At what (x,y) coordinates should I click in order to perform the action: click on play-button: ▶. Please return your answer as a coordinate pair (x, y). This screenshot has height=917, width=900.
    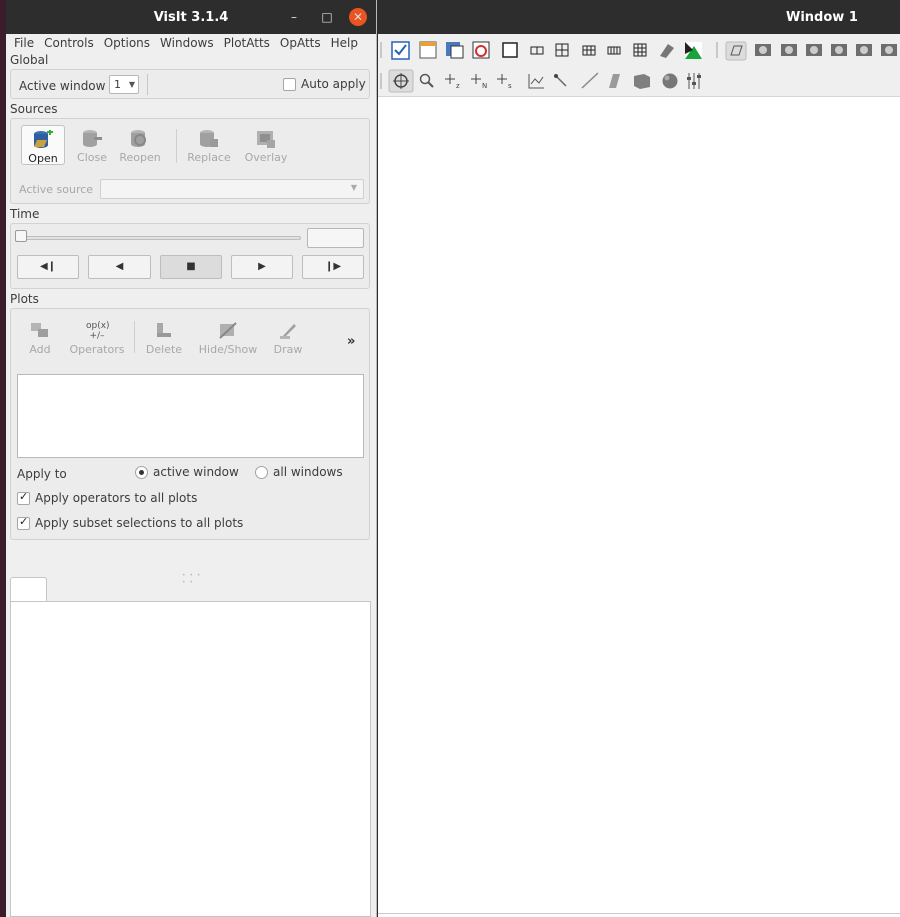
    Looking at the image, I should click on (262, 267).